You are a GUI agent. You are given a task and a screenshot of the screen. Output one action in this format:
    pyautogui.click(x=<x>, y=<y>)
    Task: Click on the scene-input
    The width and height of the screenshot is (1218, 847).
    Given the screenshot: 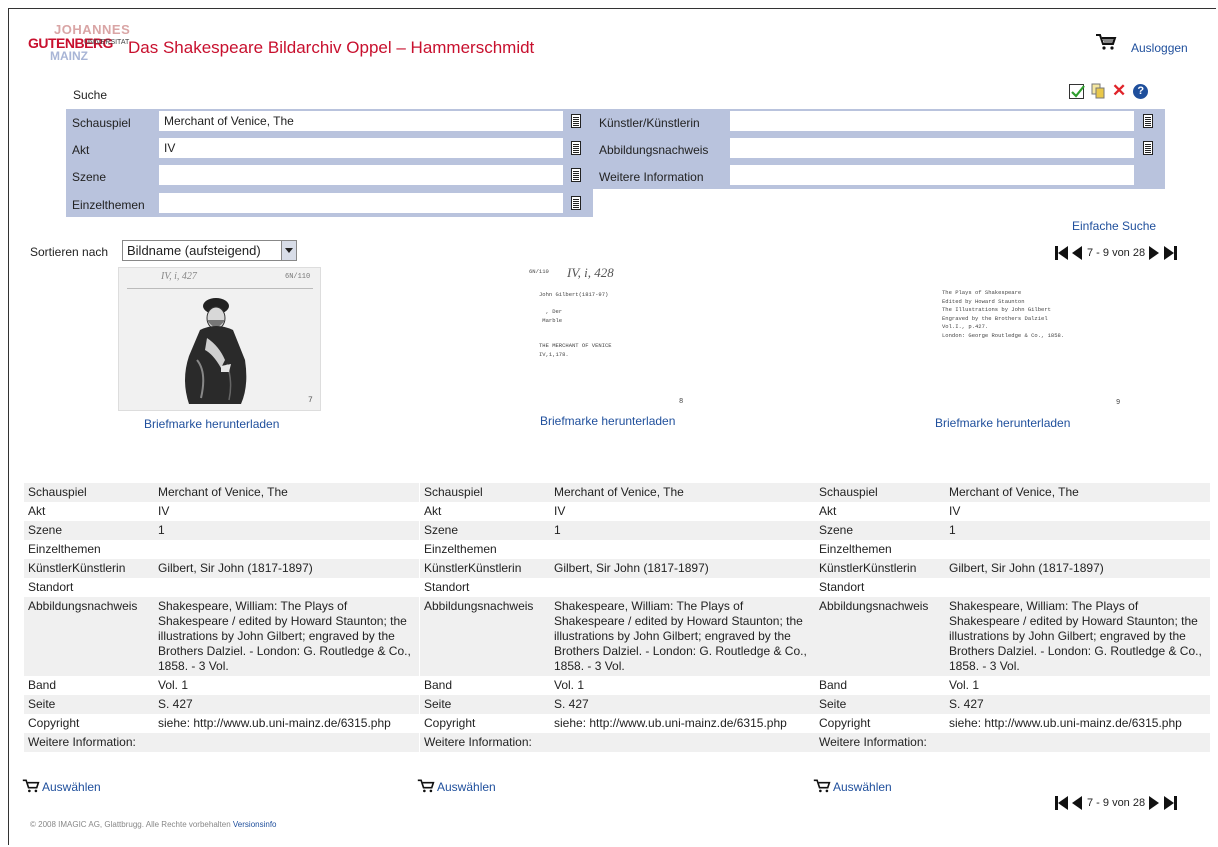 What is the action you would take?
    pyautogui.click(x=361, y=175)
    